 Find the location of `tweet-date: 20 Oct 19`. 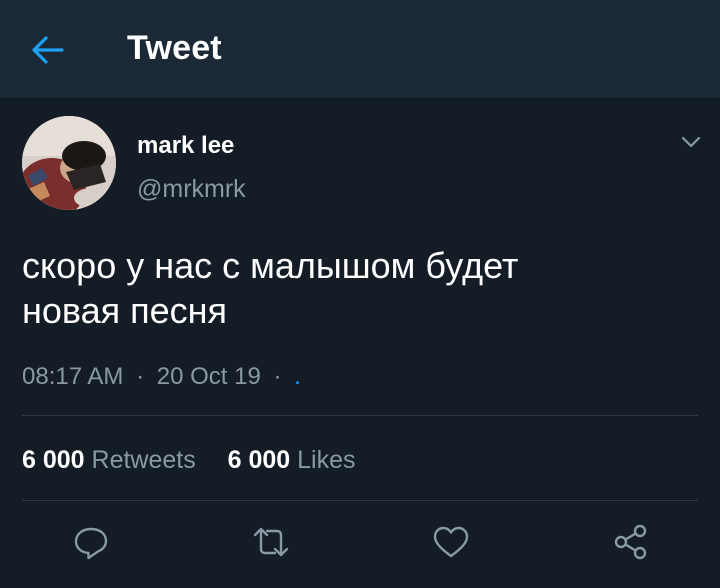

tweet-date: 20 Oct 19 is located at coordinates (208, 376).